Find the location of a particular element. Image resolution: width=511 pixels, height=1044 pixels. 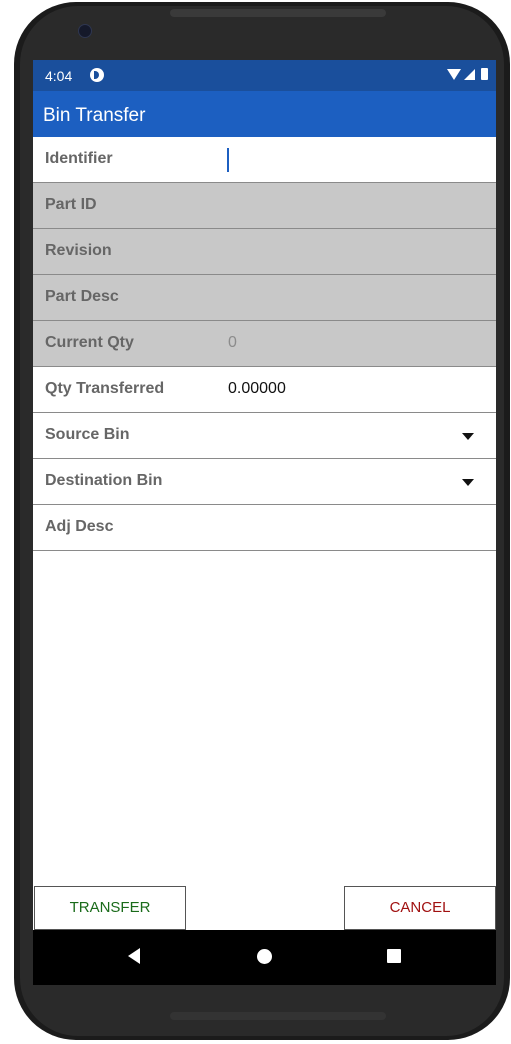

source-bin-label: Source Bin is located at coordinates (87, 434).